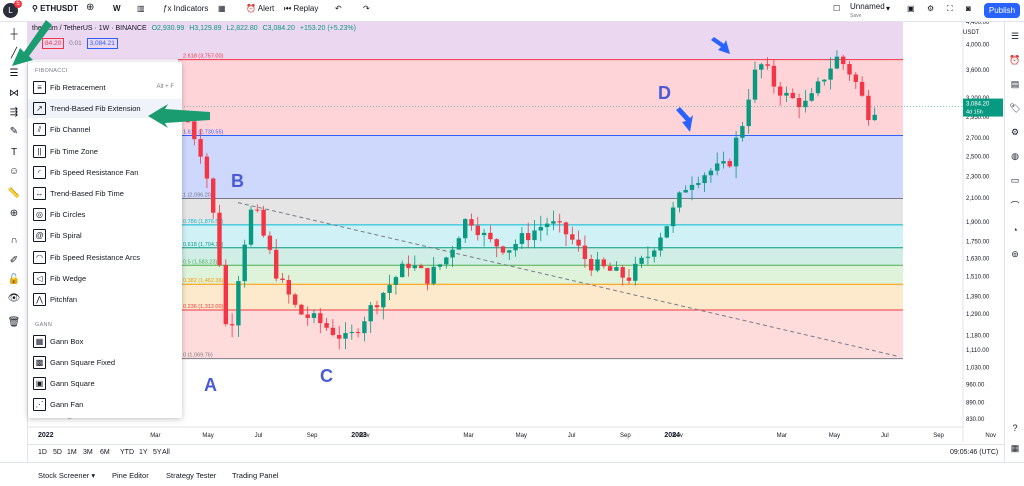 The image size is (1024, 486). I want to click on arrow-to-d, so click(684, 119).